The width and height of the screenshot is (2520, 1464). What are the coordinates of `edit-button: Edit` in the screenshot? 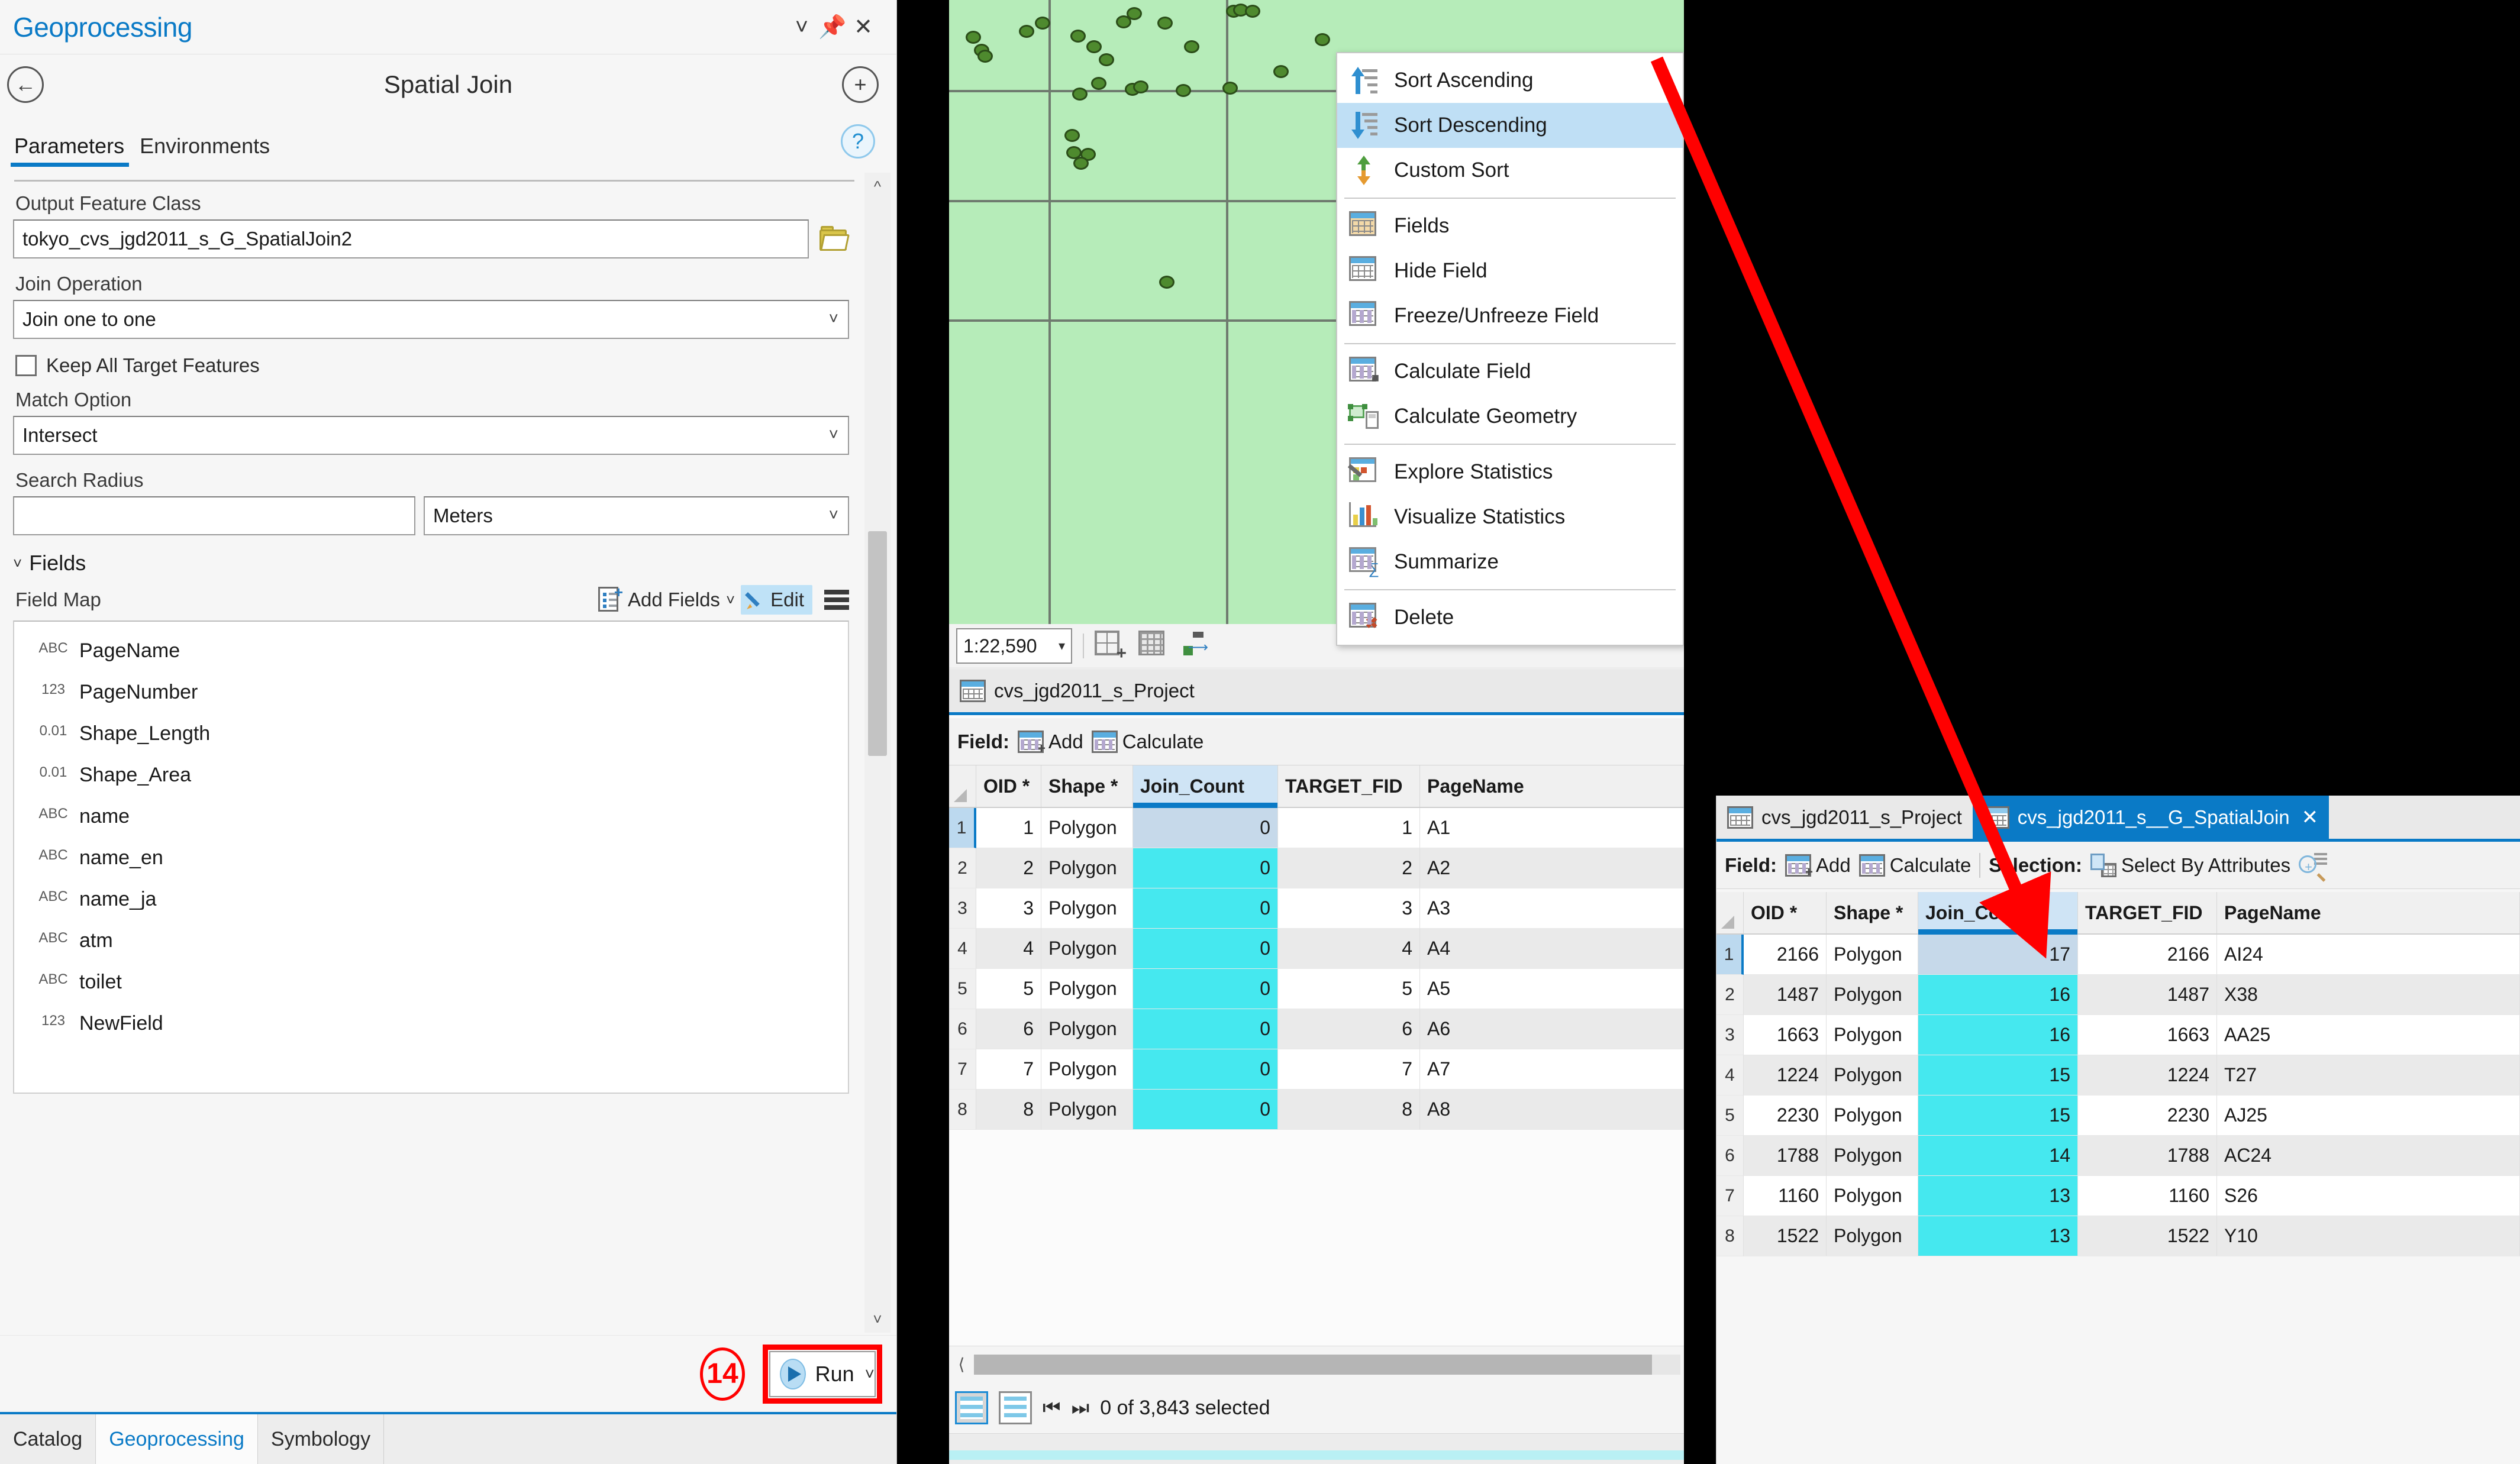 It's located at (776, 600).